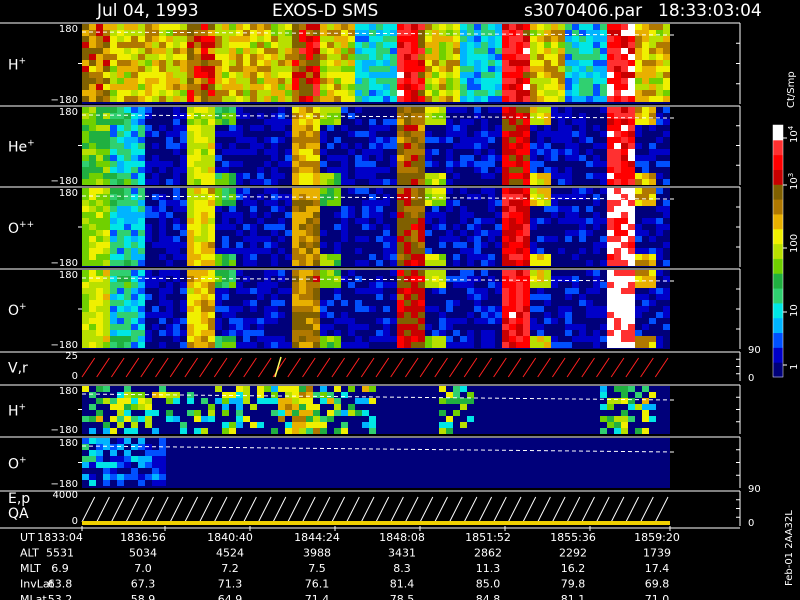 This screenshot has height=600, width=800. I want to click on panel-species-label: V,r, so click(18, 369).